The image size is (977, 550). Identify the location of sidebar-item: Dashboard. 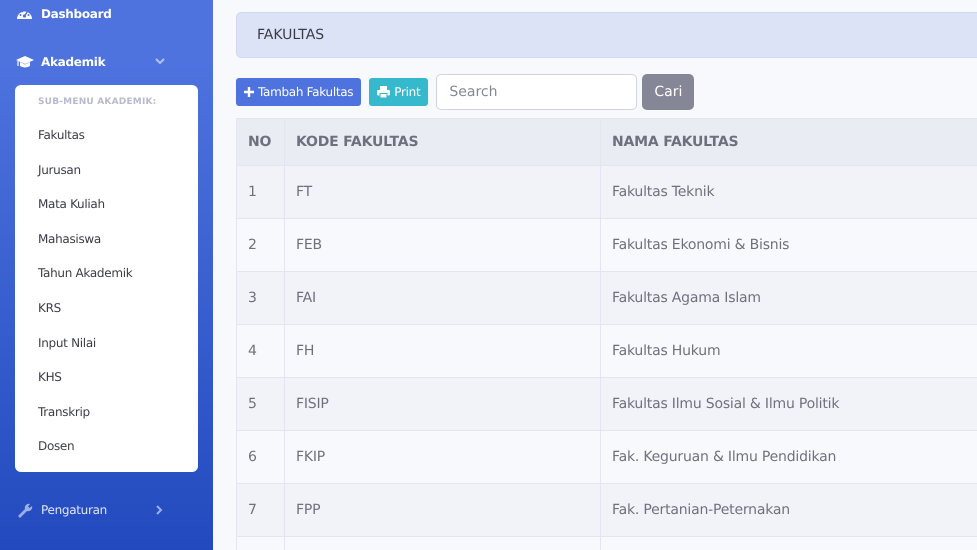
(90, 14).